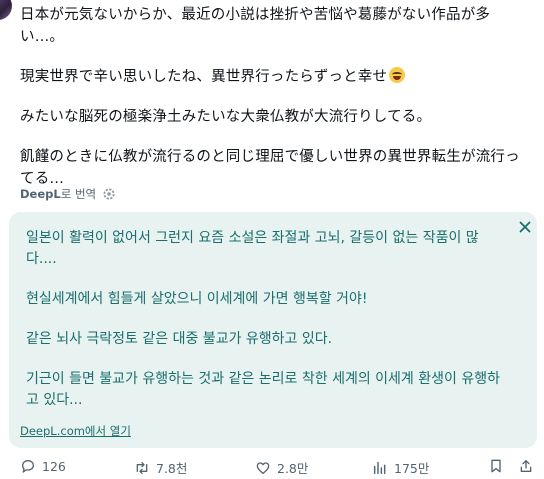  I want to click on post-paragraph-1: 日本が元気ないからか、最近の小説は挫折や苦悩や葛藤がない作品が多い…。, so click(255, 26).